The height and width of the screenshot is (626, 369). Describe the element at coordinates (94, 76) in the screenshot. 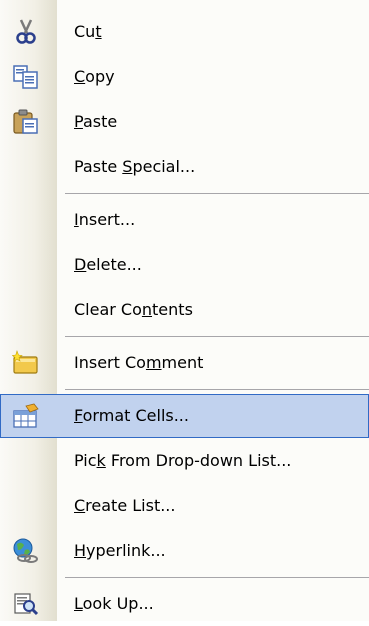

I see `menu-item-label: Copy` at that location.